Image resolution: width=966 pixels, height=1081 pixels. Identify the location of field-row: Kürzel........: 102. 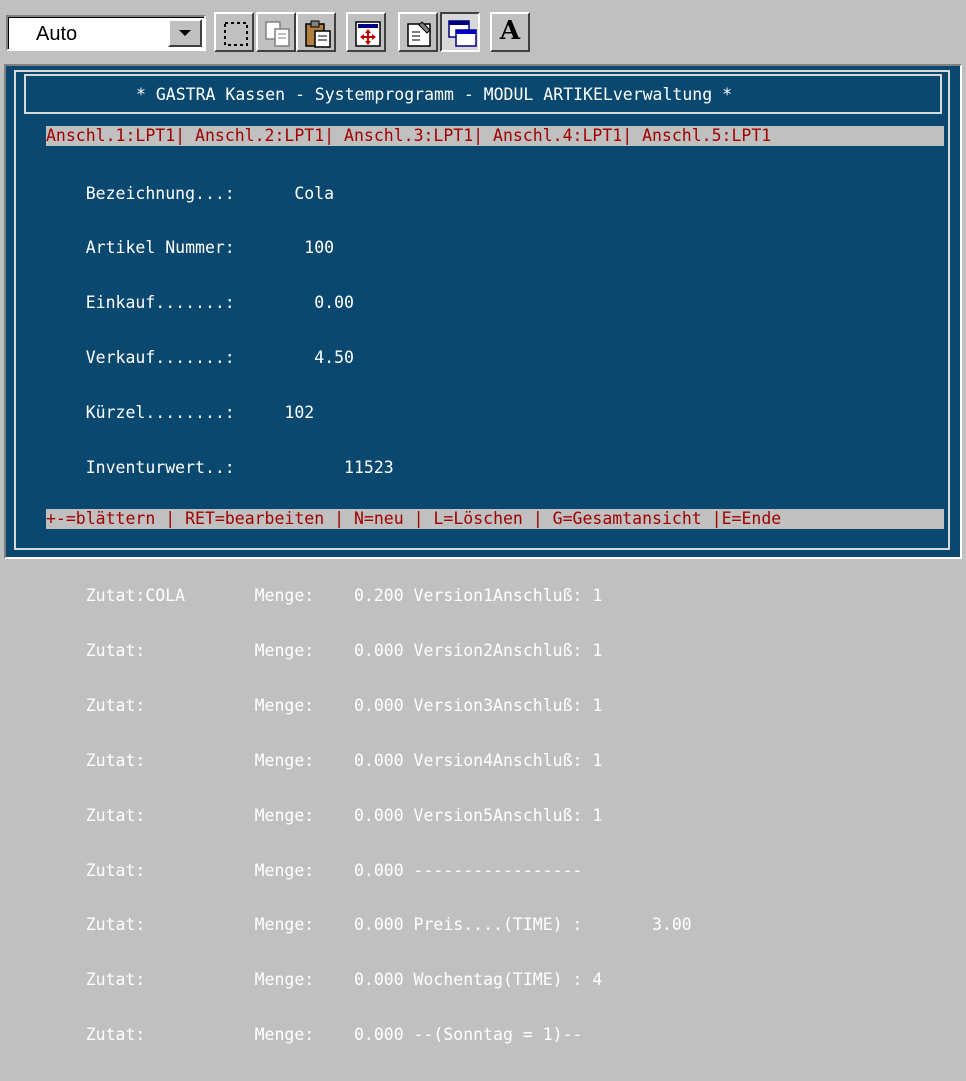
(369, 413).